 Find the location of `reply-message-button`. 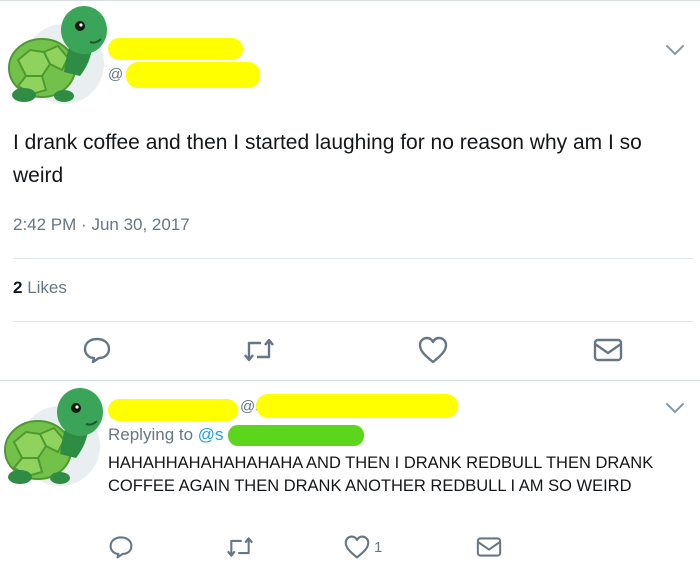

reply-message-button is located at coordinates (489, 547).